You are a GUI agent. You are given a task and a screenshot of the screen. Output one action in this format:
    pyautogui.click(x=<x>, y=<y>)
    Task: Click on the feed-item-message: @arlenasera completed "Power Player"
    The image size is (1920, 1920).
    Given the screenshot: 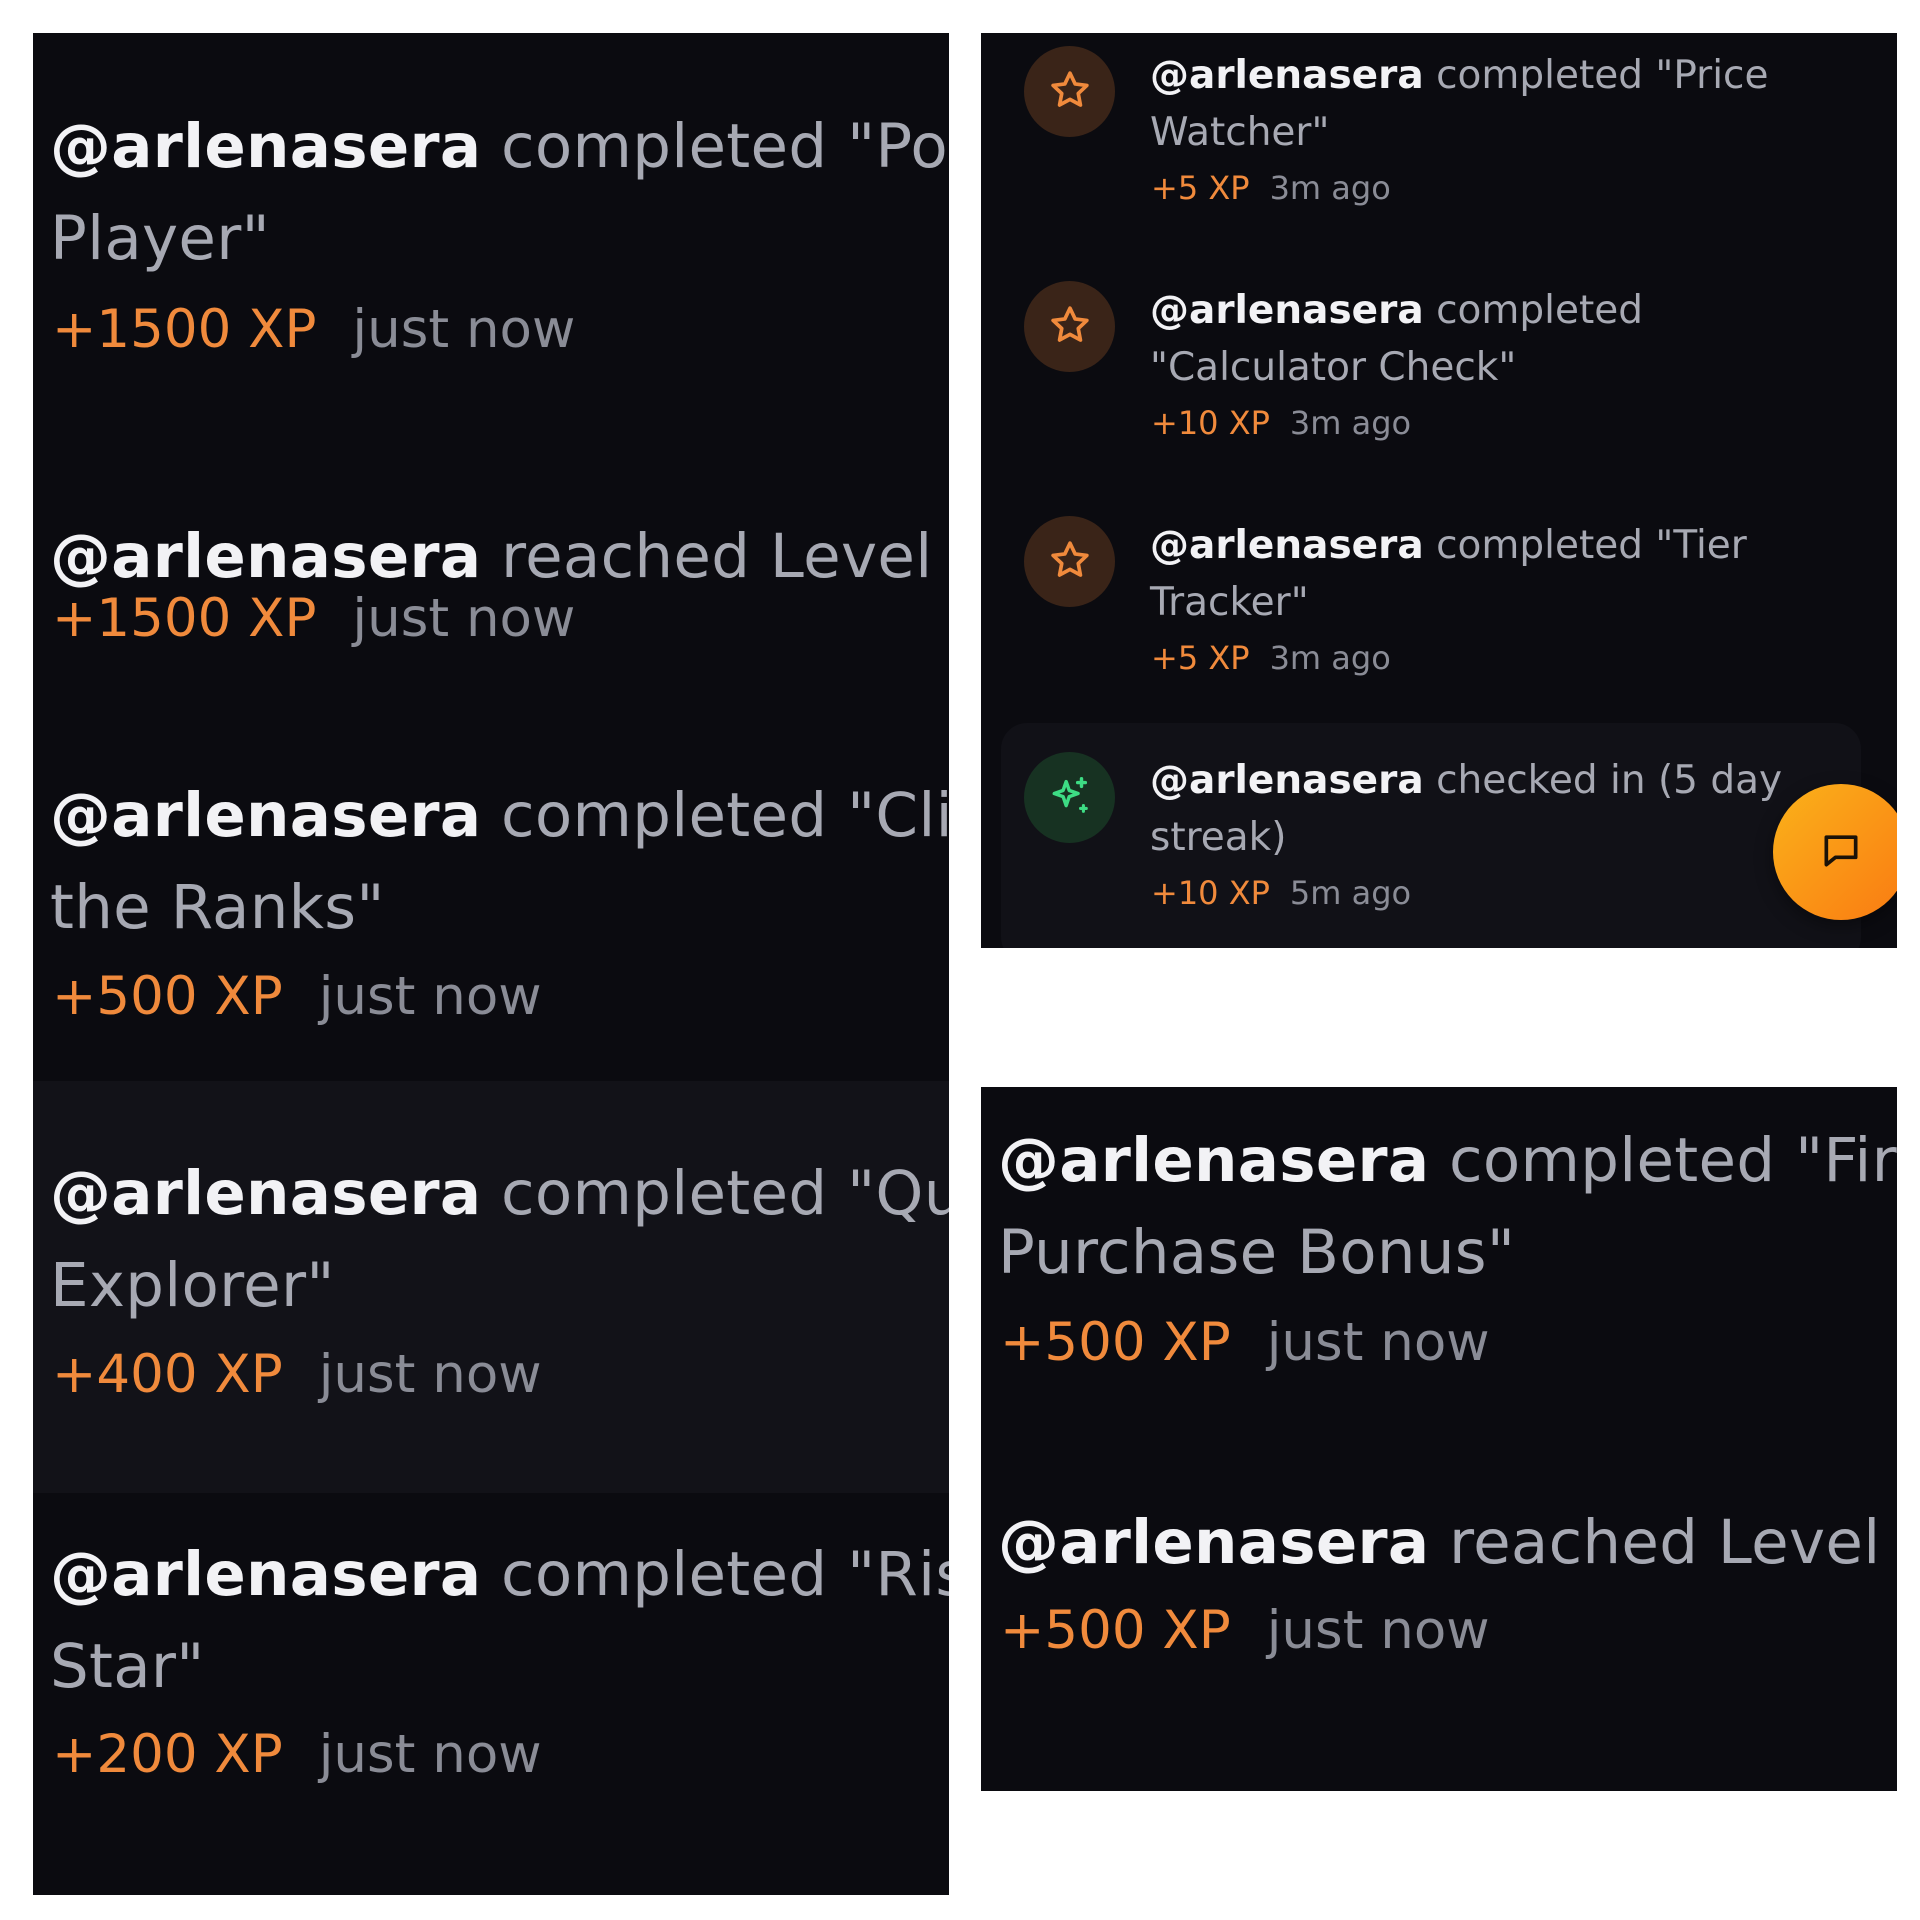 What is the action you would take?
    pyautogui.click(x=499, y=192)
    